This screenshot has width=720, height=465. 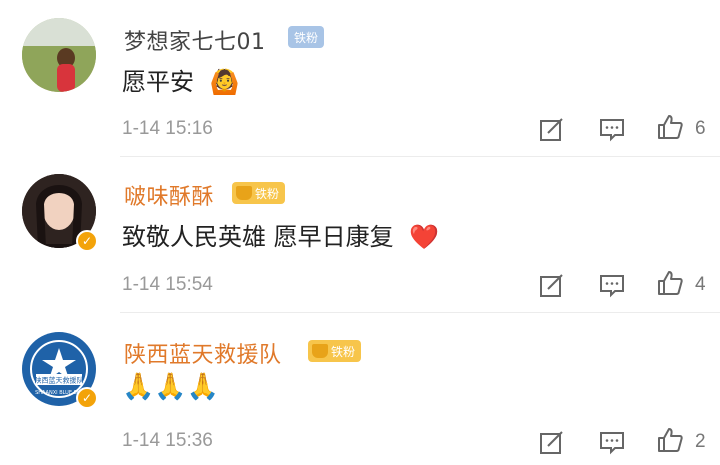 What do you see at coordinates (224, 82) in the screenshot?
I see `emoji-icon: 🙆` at bounding box center [224, 82].